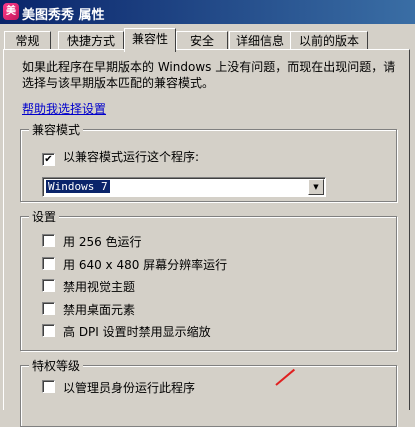 Image resolution: width=415 pixels, height=427 pixels. What do you see at coordinates (129, 388) in the screenshot?
I see `run-as-admin-label: 以管理员身份运行此程序` at bounding box center [129, 388].